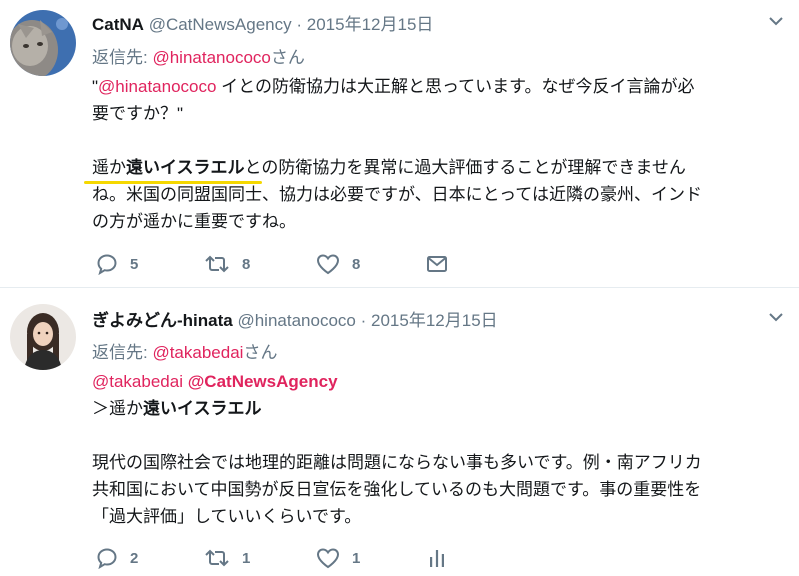 This screenshot has height=576, width=799. I want to click on text-line: ね。米国の同盟国同士、協力は必要ですが、日本にとっては近隣の豪州、インド, so click(397, 194).